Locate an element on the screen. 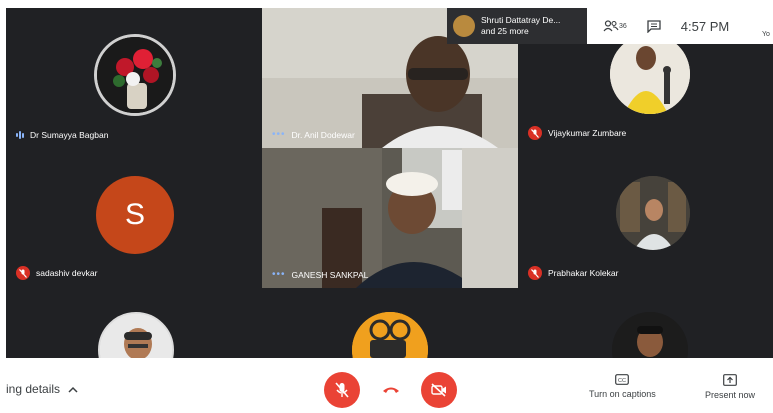 The height and width of the screenshot is (413, 773). participant-tile: S sadashiv devkar is located at coordinates (134, 218).